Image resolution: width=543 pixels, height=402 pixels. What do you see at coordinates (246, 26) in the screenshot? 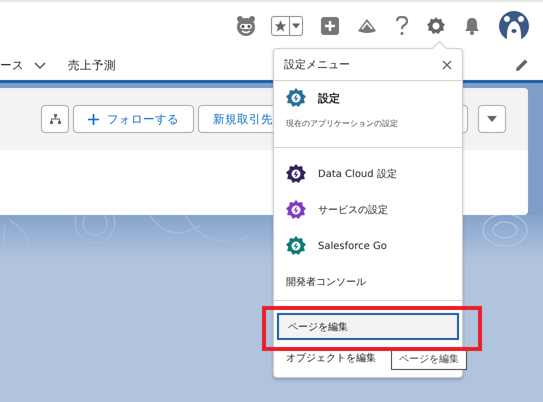
I see `mascot-icon` at bounding box center [246, 26].